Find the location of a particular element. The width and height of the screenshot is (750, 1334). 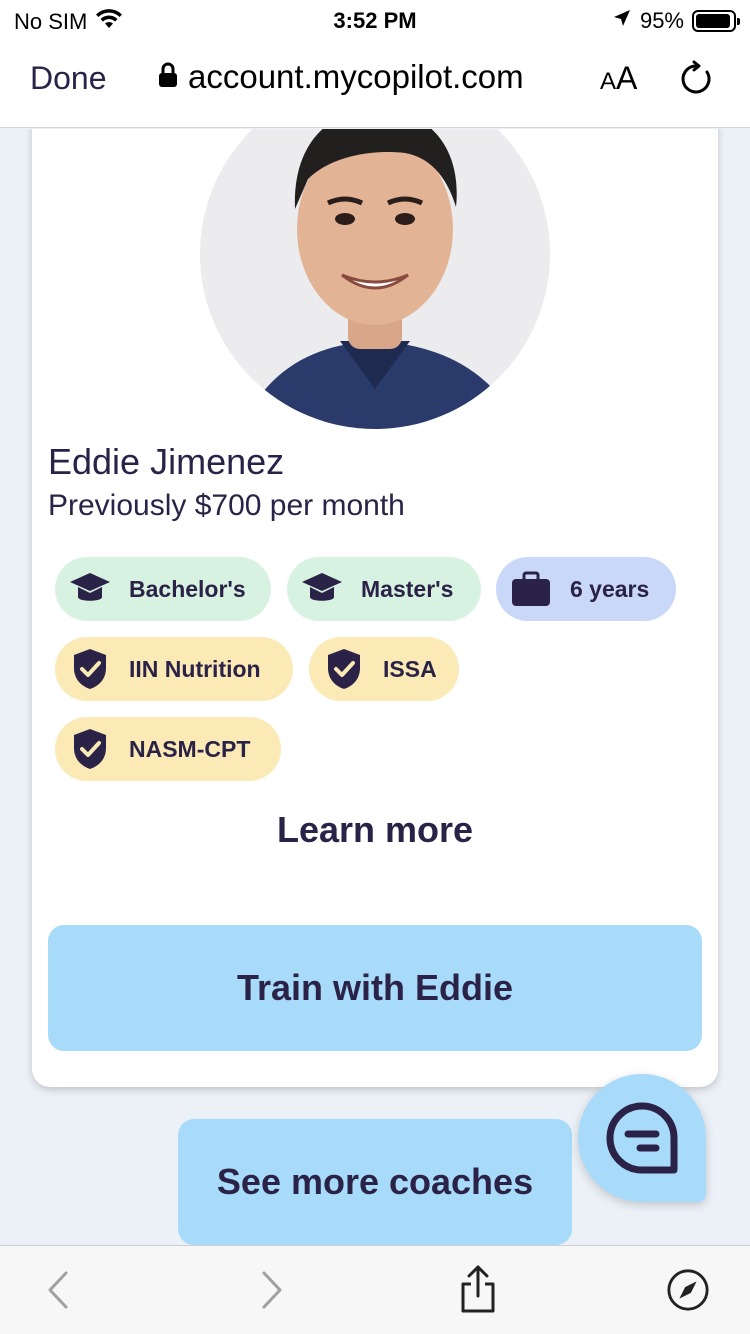

credential-label: 6 years is located at coordinates (610, 588).